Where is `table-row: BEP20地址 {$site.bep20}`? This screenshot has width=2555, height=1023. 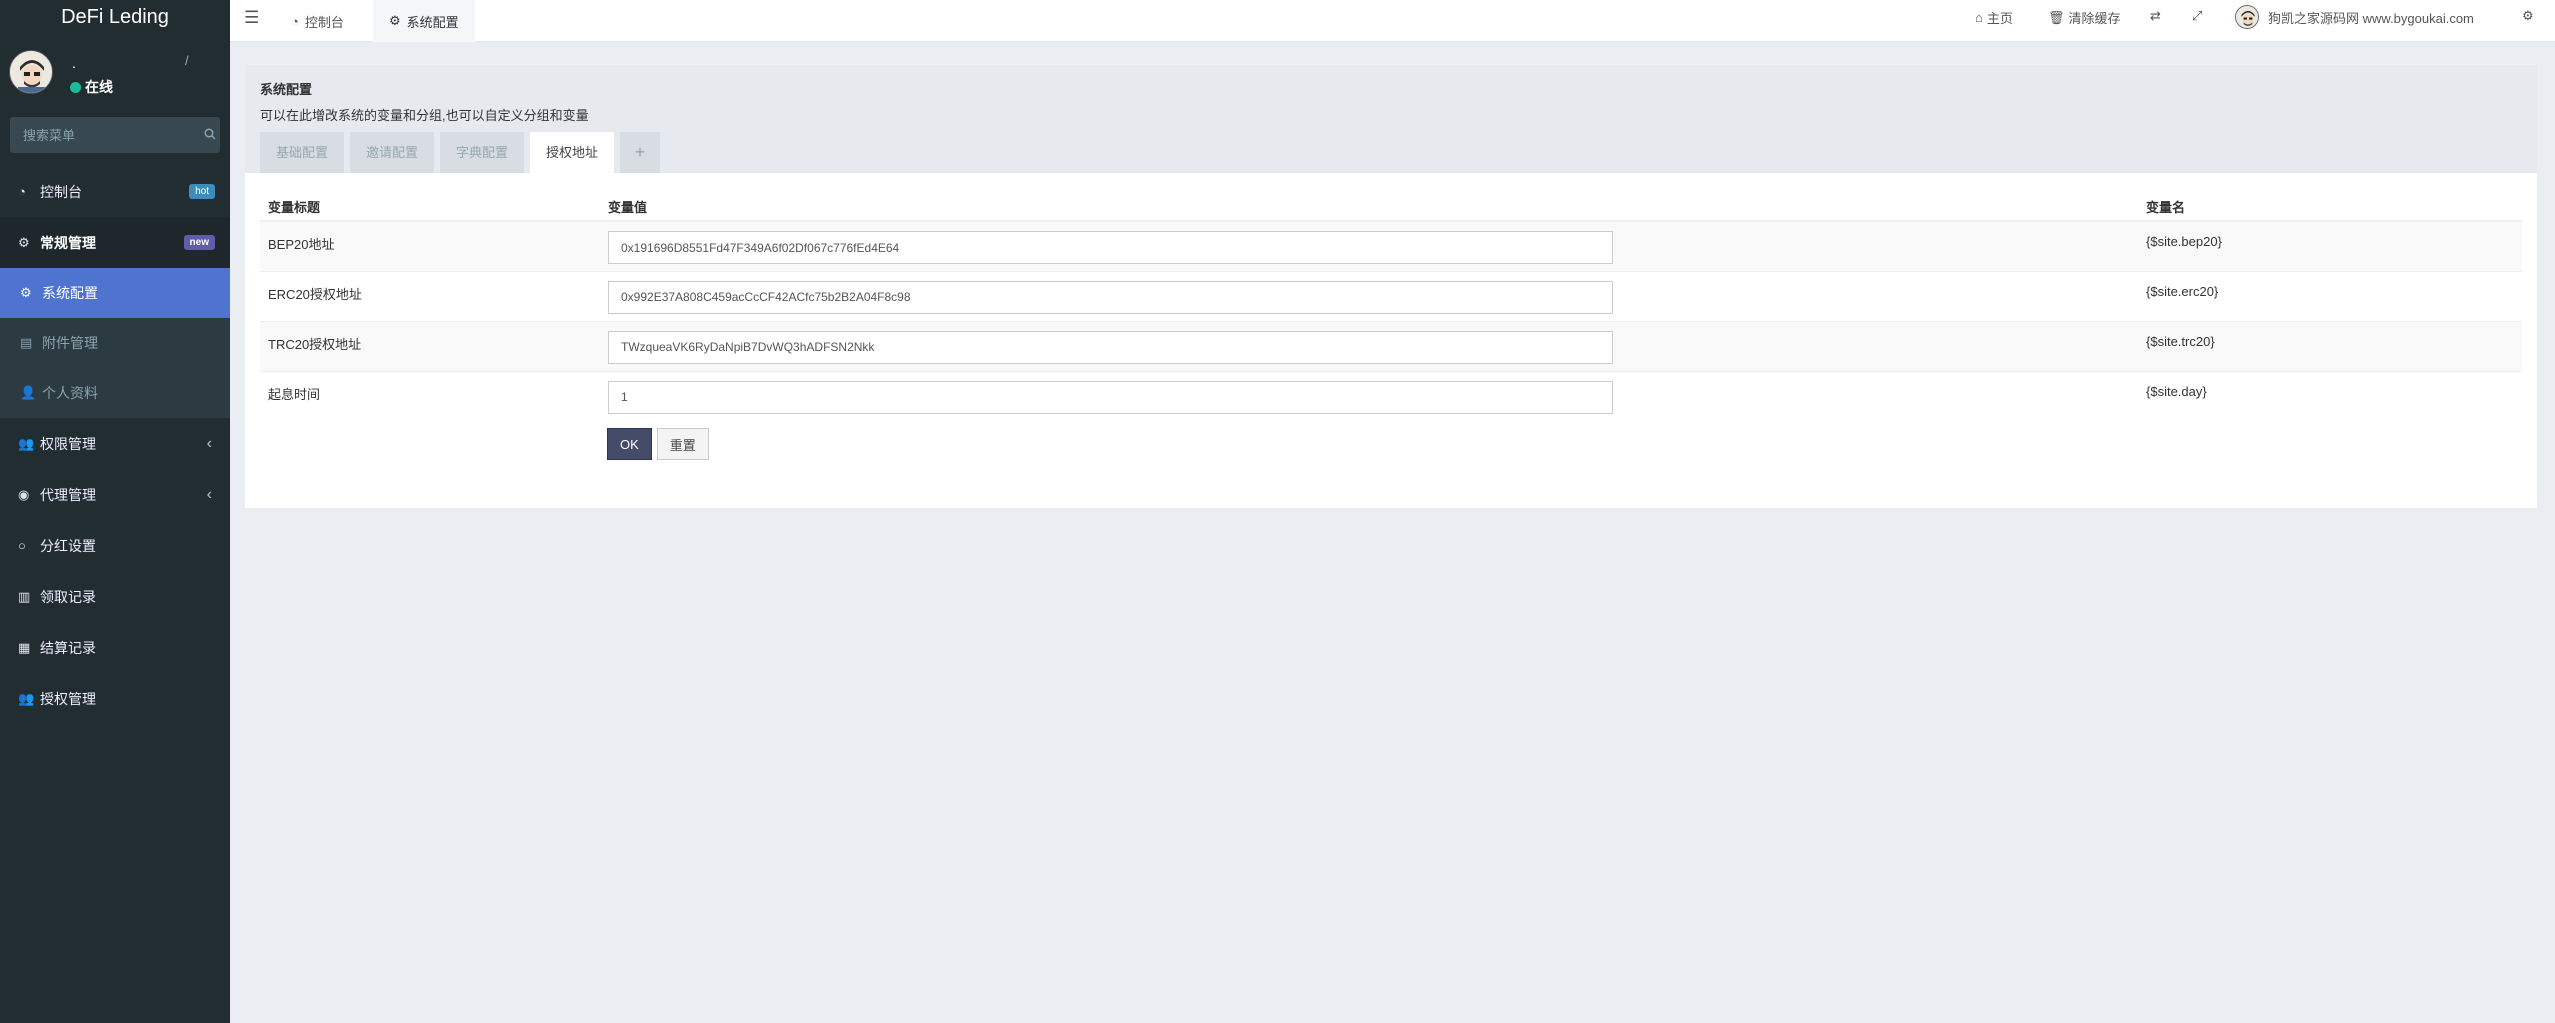 table-row: BEP20地址 {$site.bep20} is located at coordinates (1391, 245).